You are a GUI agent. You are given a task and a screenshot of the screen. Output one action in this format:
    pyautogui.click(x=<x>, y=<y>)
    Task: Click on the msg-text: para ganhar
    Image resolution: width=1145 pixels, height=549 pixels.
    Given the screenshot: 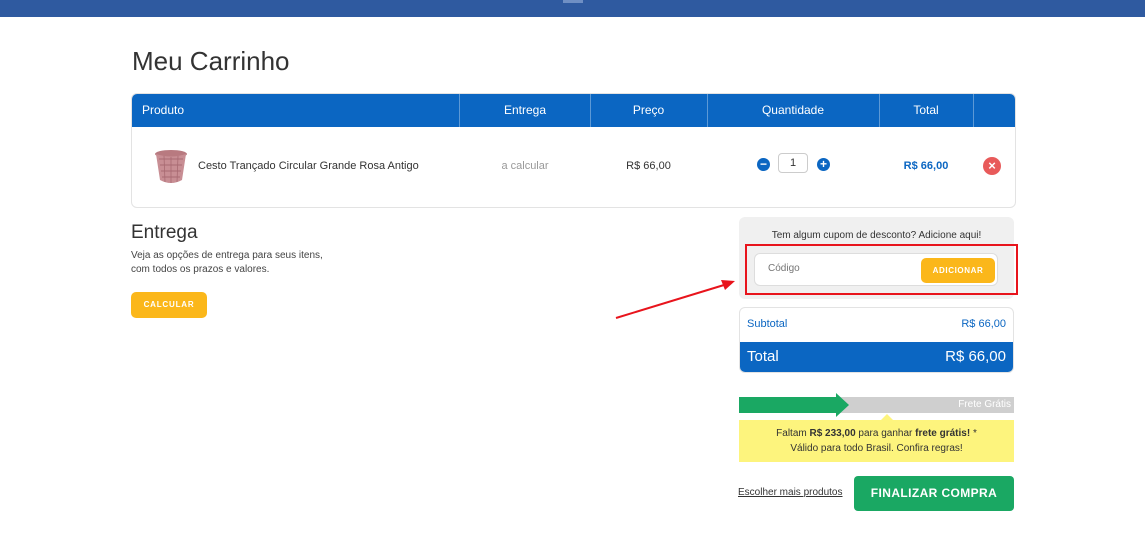 What is the action you would take?
    pyautogui.click(x=885, y=433)
    